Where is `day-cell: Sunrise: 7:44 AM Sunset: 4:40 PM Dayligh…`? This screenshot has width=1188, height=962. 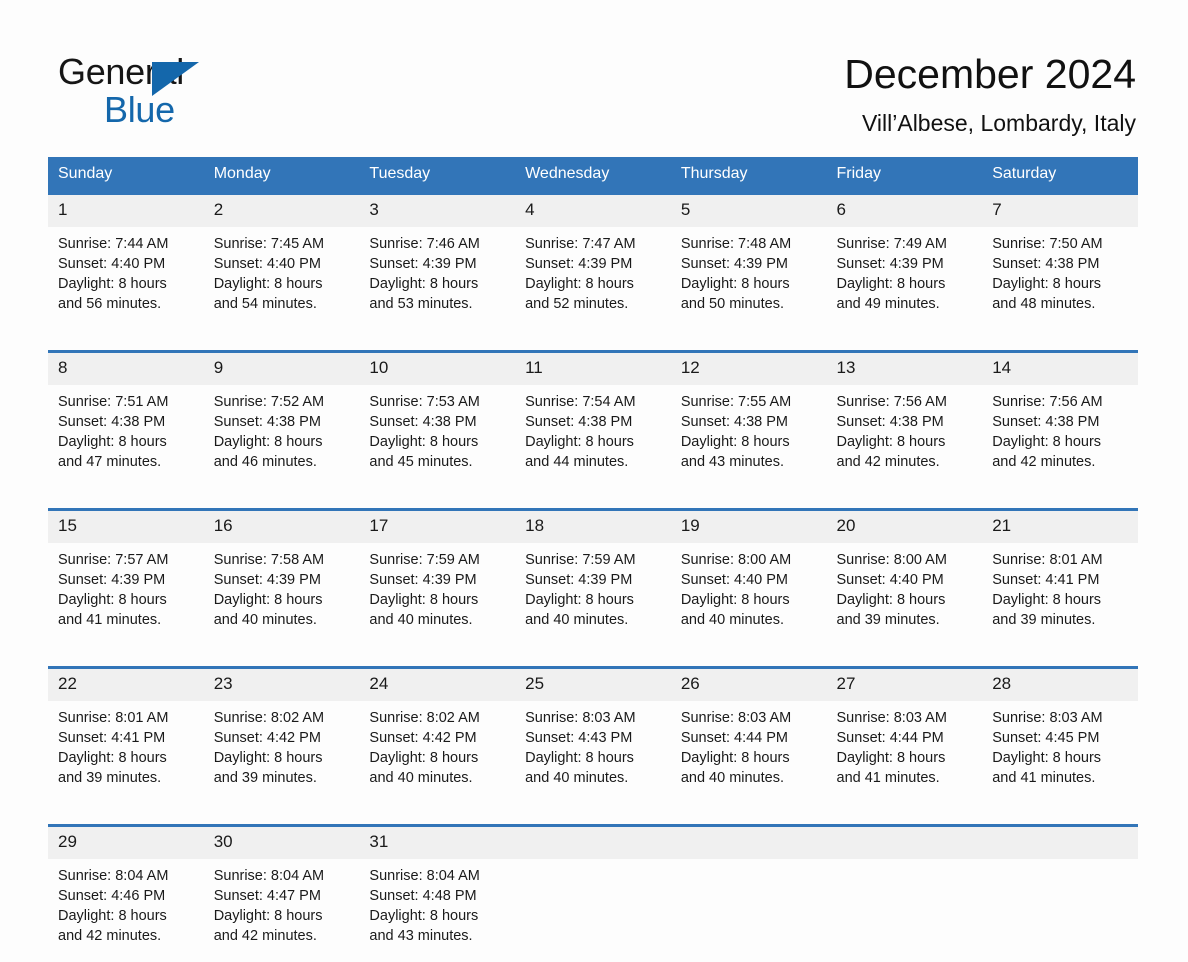
day-cell: Sunrise: 7:44 AM Sunset: 4:40 PM Dayligh… is located at coordinates (126, 278).